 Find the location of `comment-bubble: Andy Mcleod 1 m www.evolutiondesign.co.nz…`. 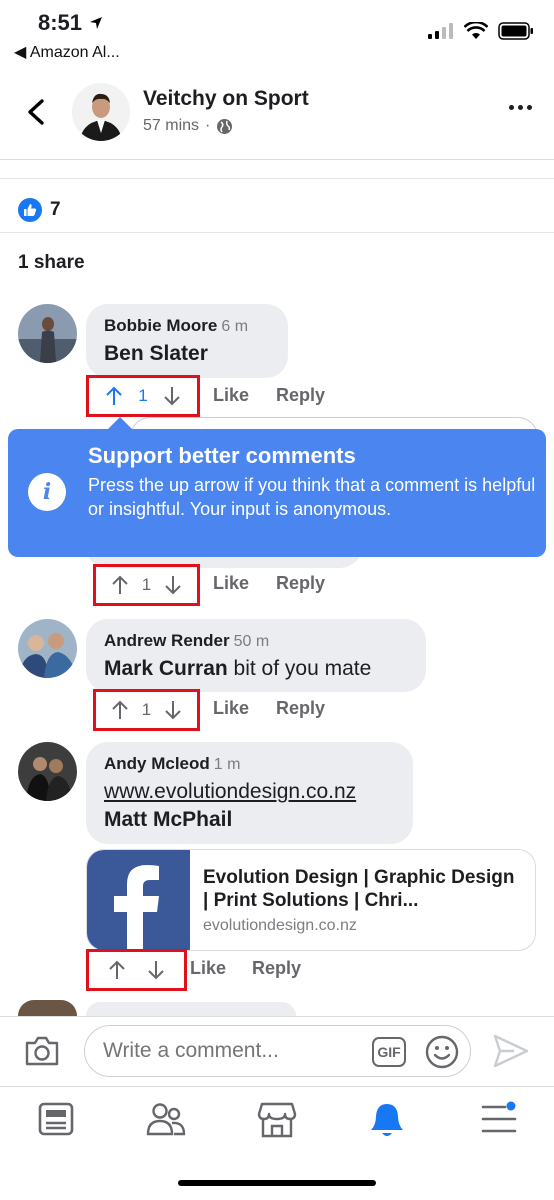

comment-bubble: Andy Mcleod 1 m www.evolutiondesign.co.nz… is located at coordinates (249, 793).